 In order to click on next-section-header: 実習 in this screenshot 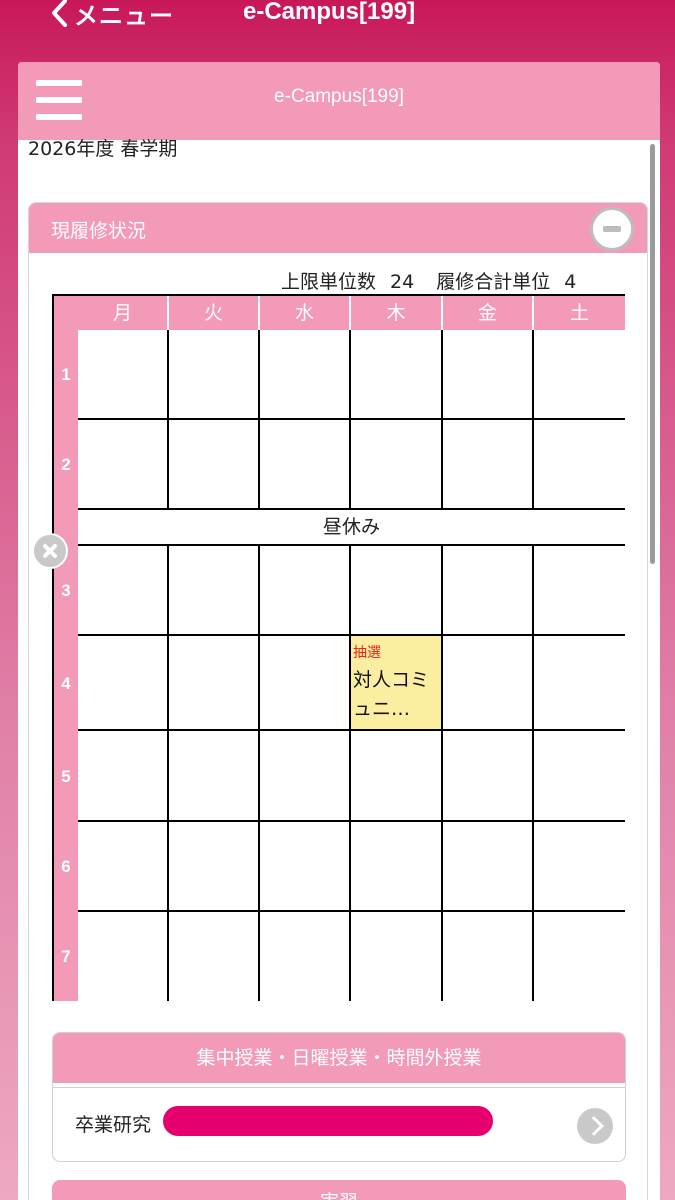, I will do `click(339, 1190)`.